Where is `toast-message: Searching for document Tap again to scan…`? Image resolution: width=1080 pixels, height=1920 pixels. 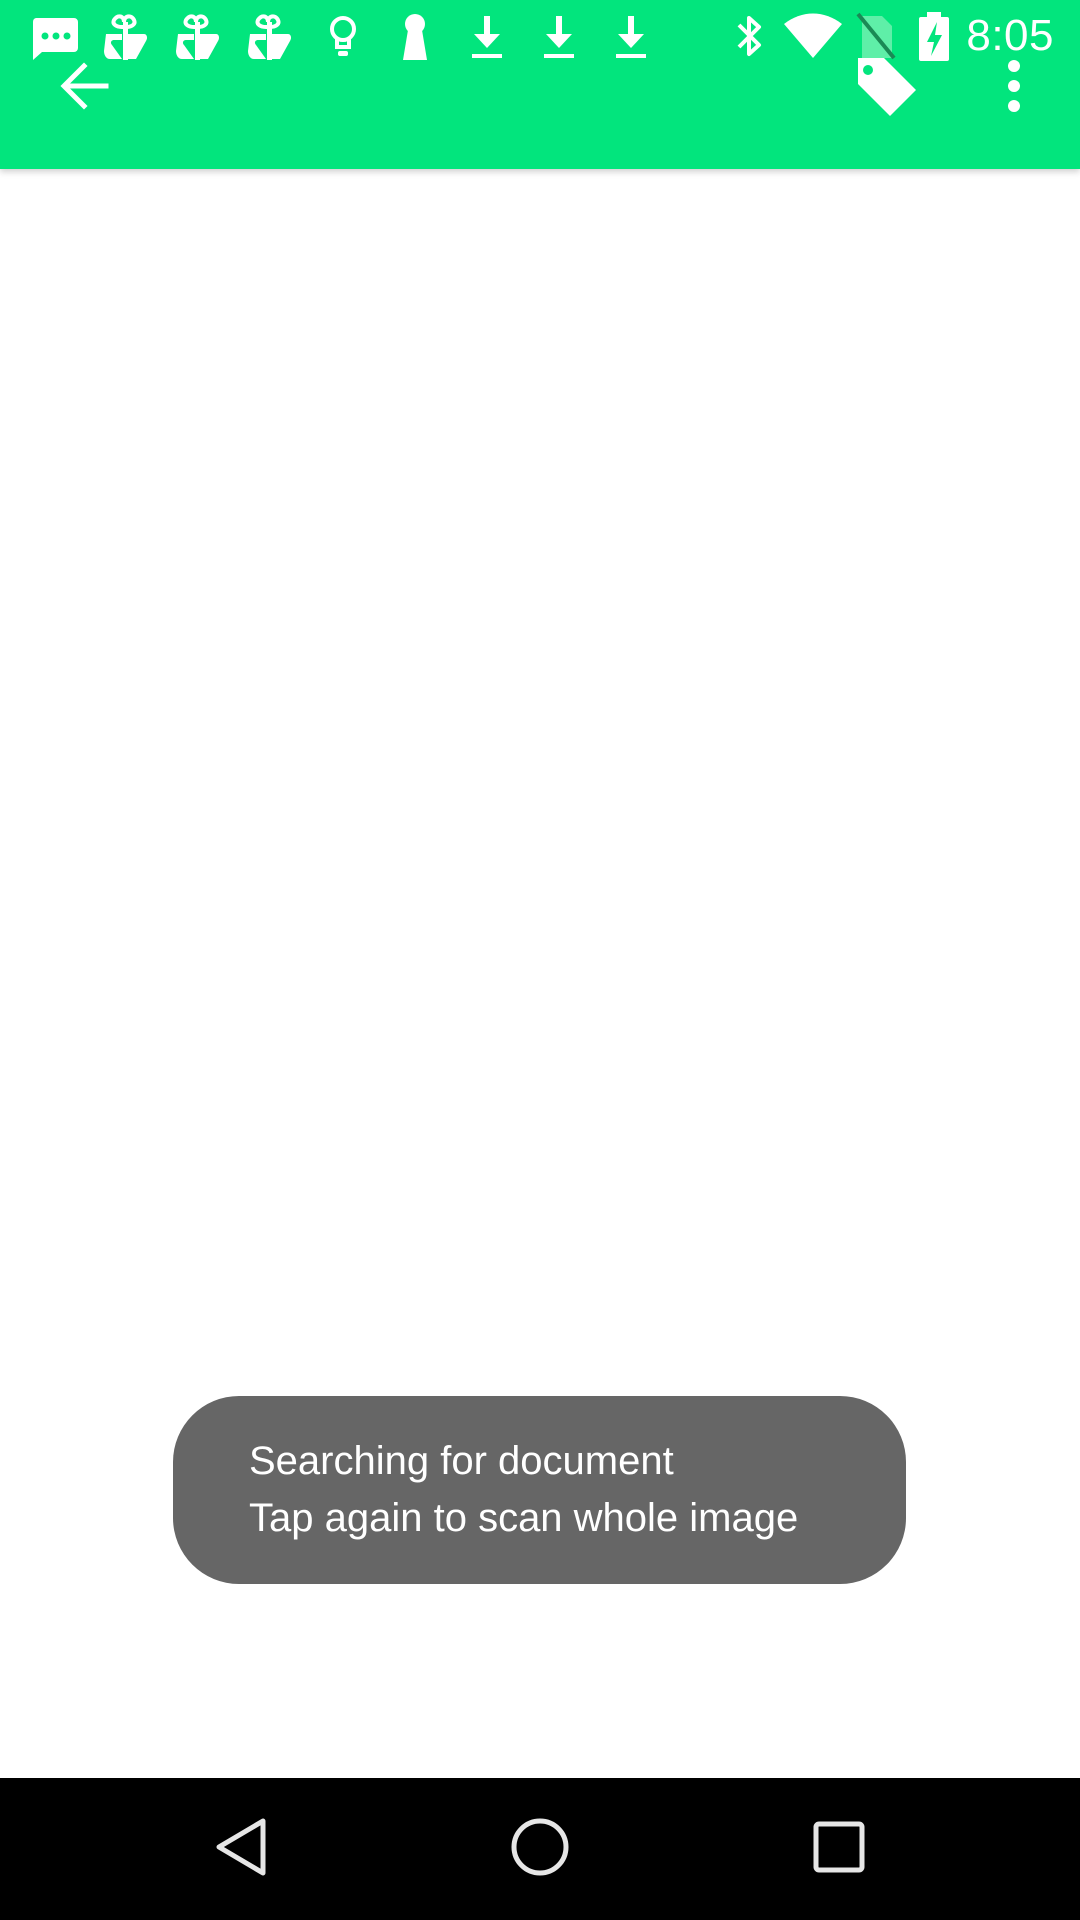
toast-message: Searching for document Tap again to scan… is located at coordinates (539, 1490).